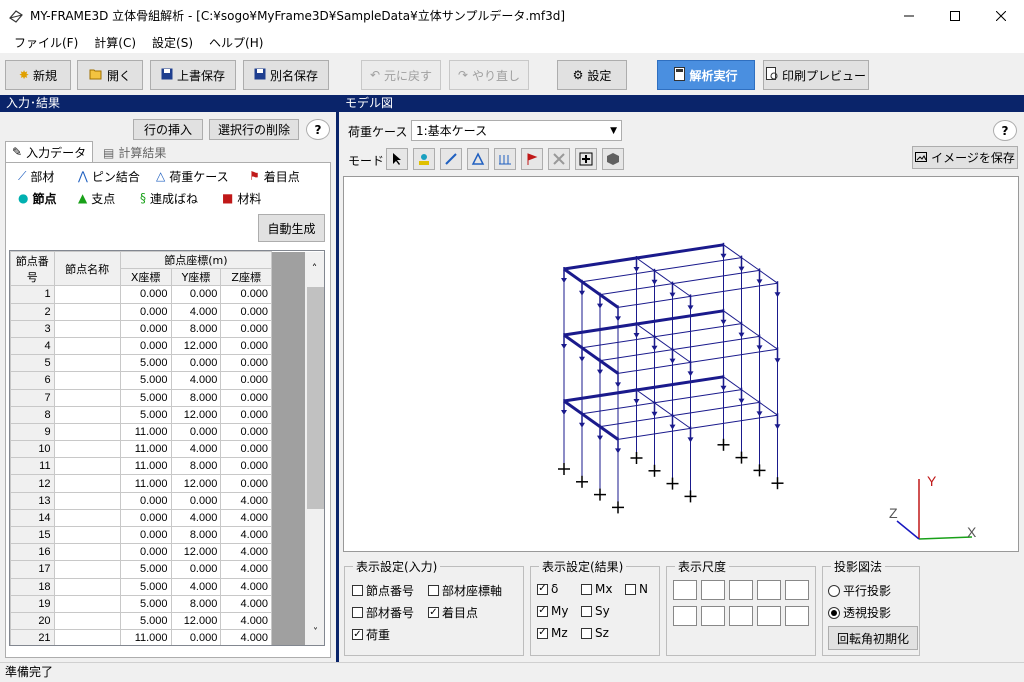 The height and width of the screenshot is (682, 1024). Describe the element at coordinates (32, 603) in the screenshot. I see `row-number: 19` at that location.